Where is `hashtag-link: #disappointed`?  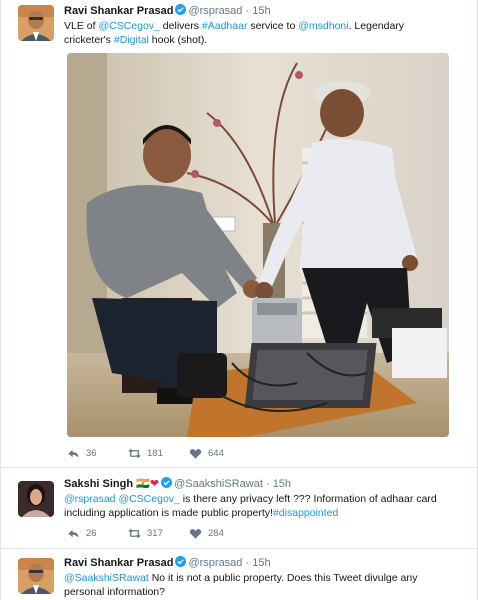 hashtag-link: #disappointed is located at coordinates (305, 513).